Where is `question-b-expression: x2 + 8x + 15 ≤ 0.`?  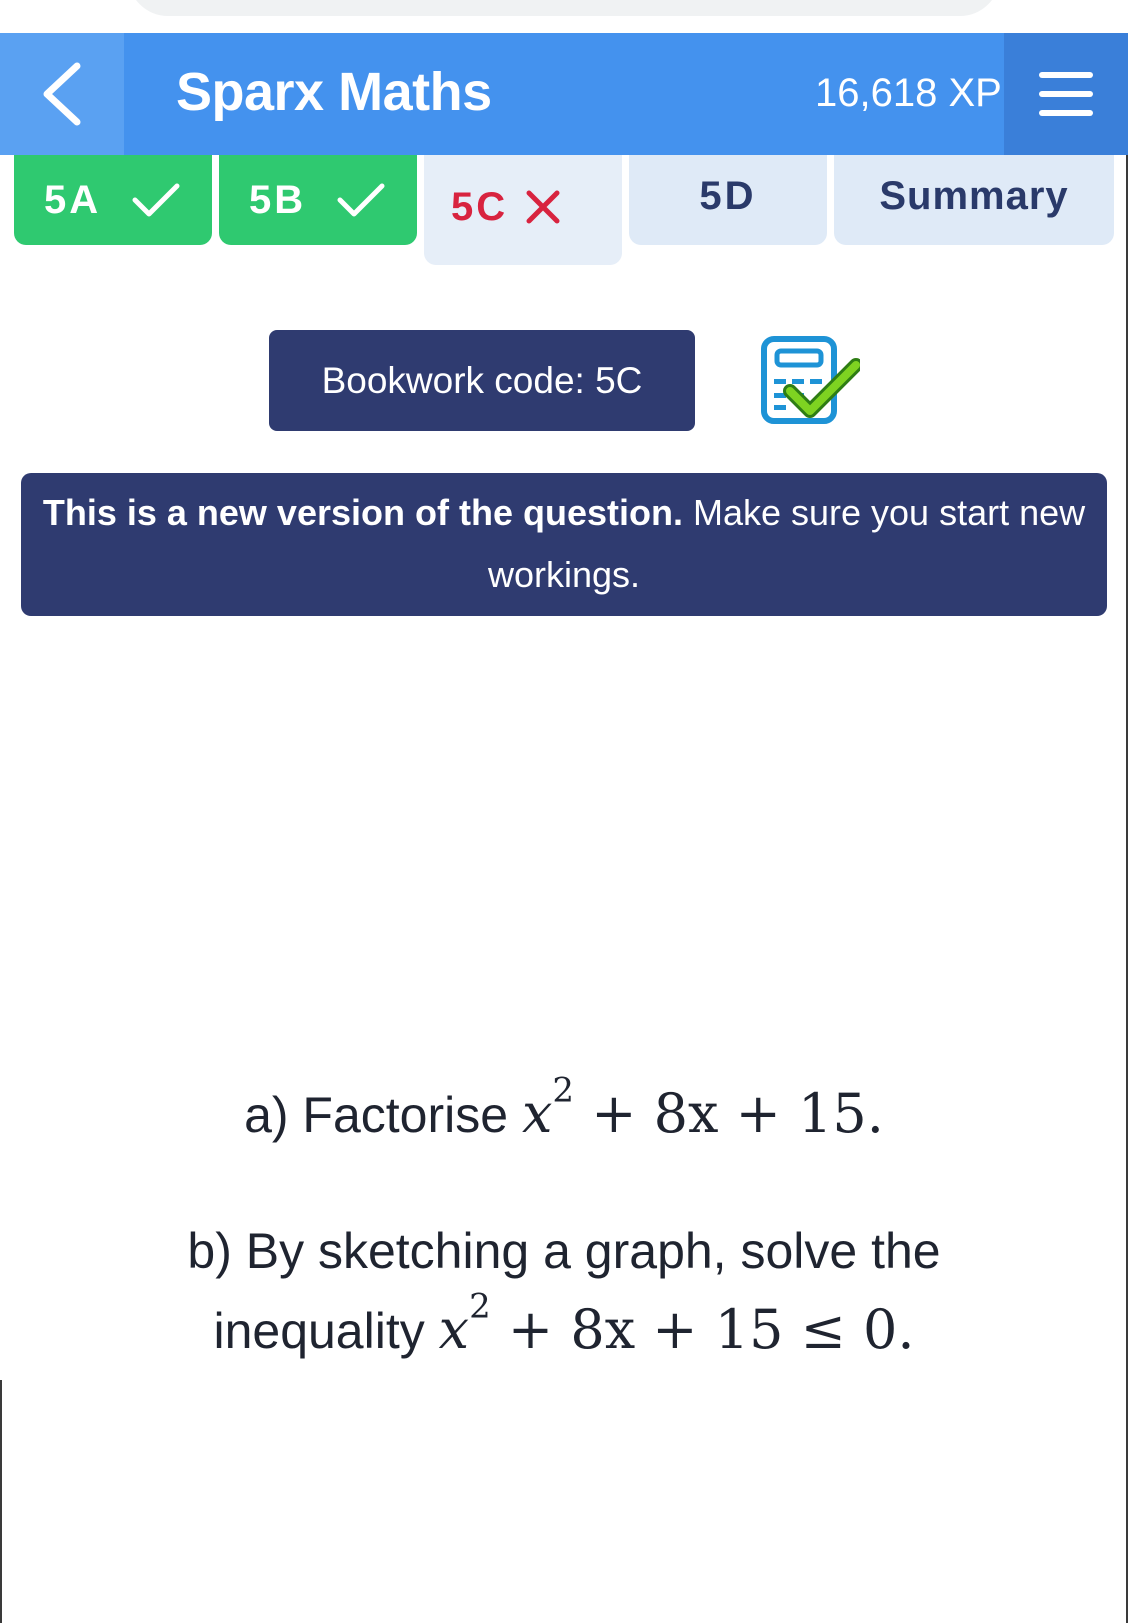 question-b-expression: x2 + 8x + 15 ≤ 0. is located at coordinates (676, 1323).